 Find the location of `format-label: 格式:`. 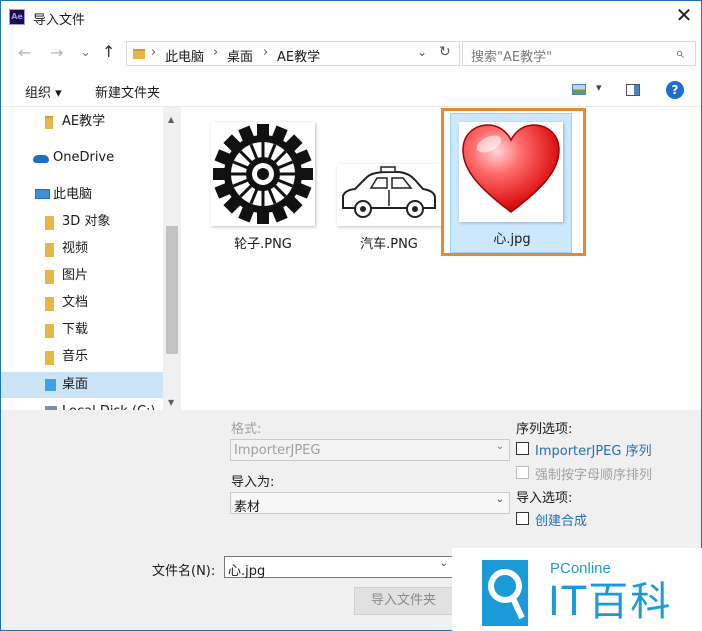

format-label: 格式: is located at coordinates (246, 429).